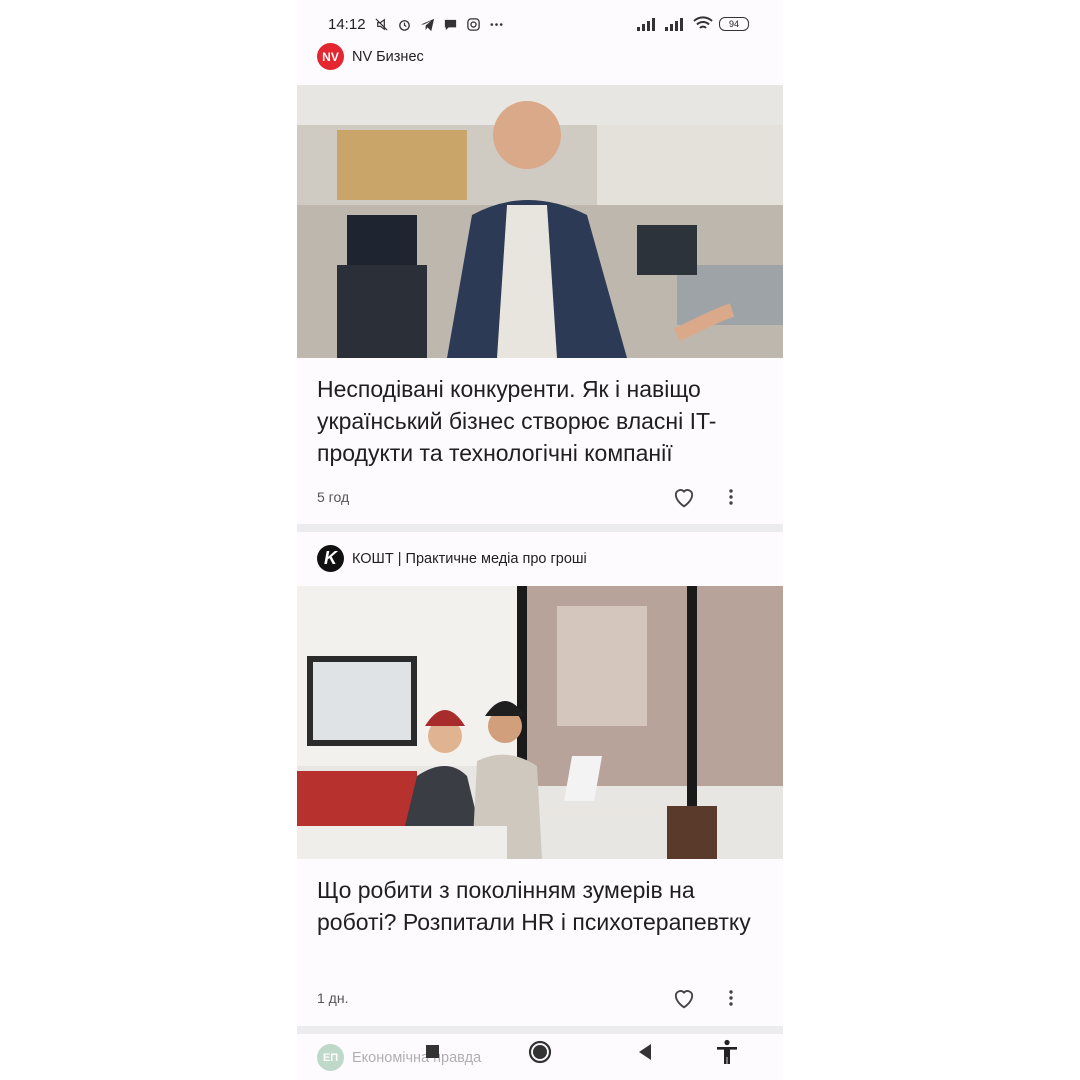  I want to click on article-age: 5 год, so click(333, 497).